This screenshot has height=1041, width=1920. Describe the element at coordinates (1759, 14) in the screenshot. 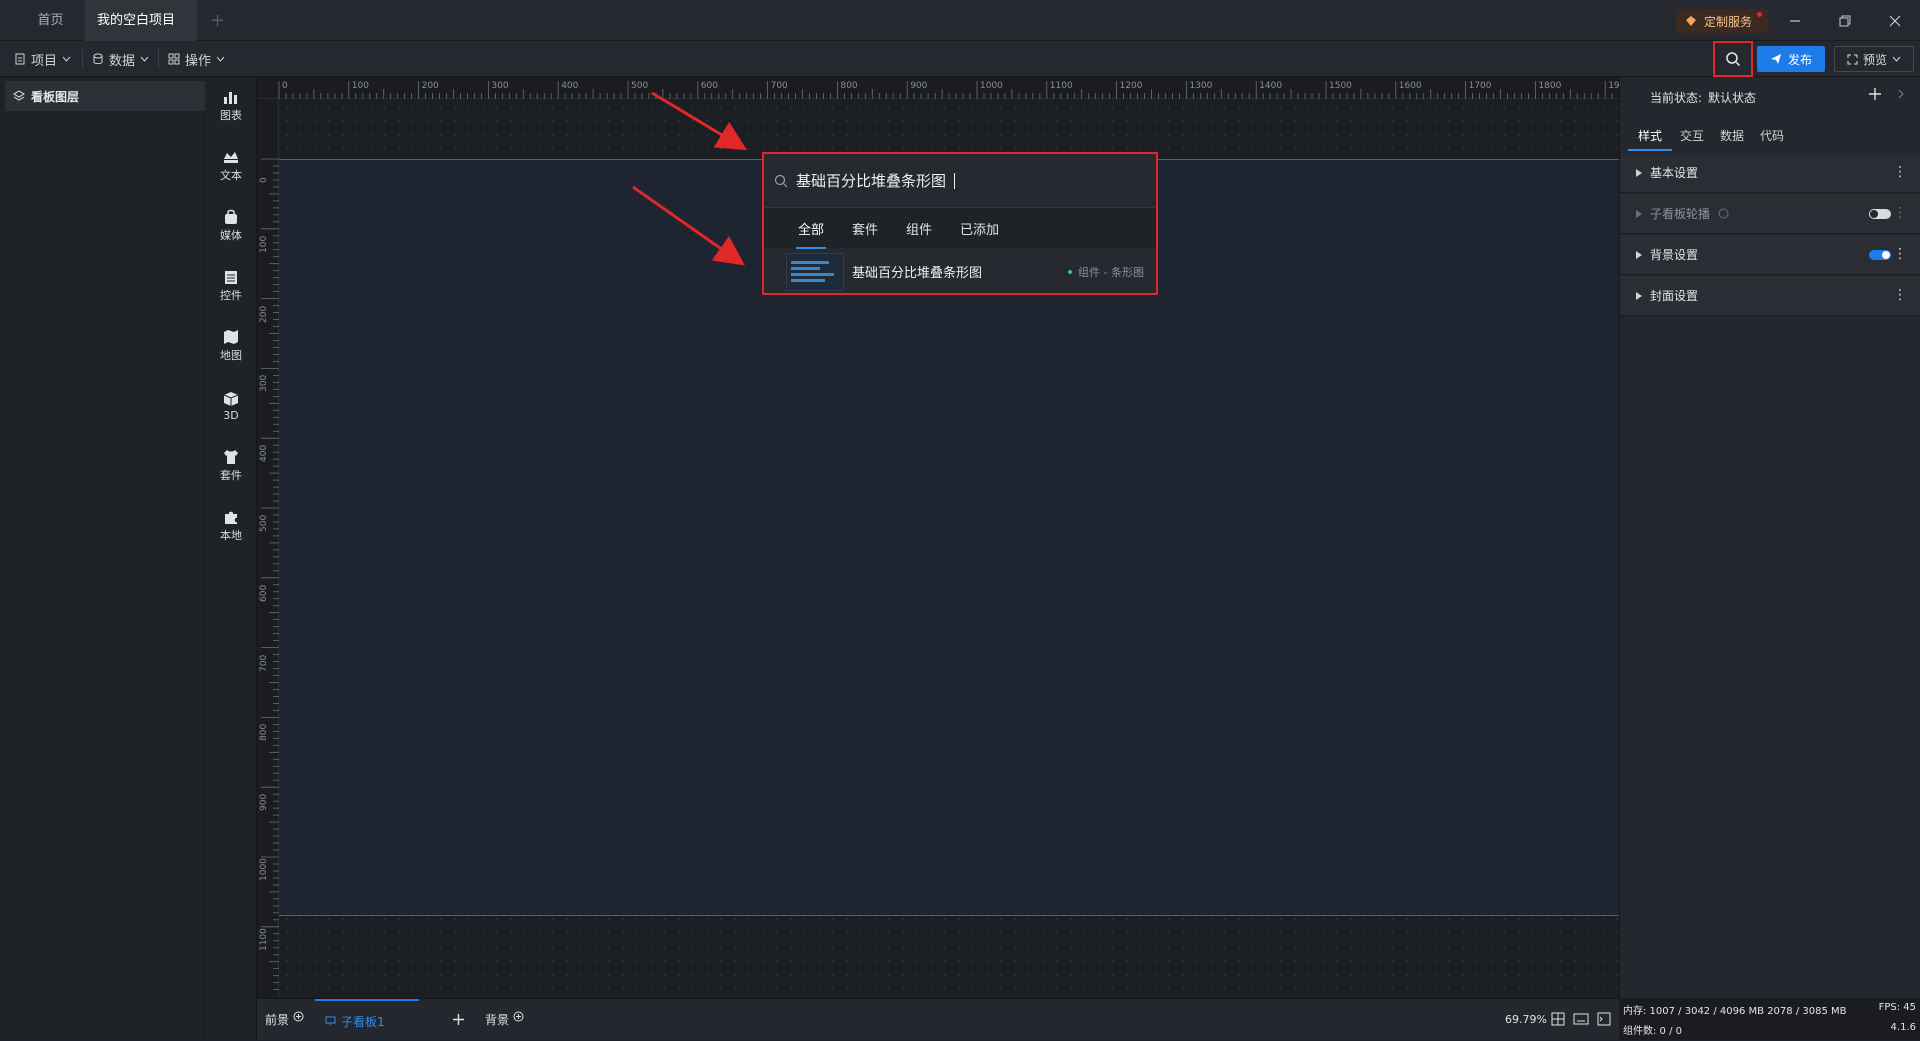

I see `notification-dot` at that location.